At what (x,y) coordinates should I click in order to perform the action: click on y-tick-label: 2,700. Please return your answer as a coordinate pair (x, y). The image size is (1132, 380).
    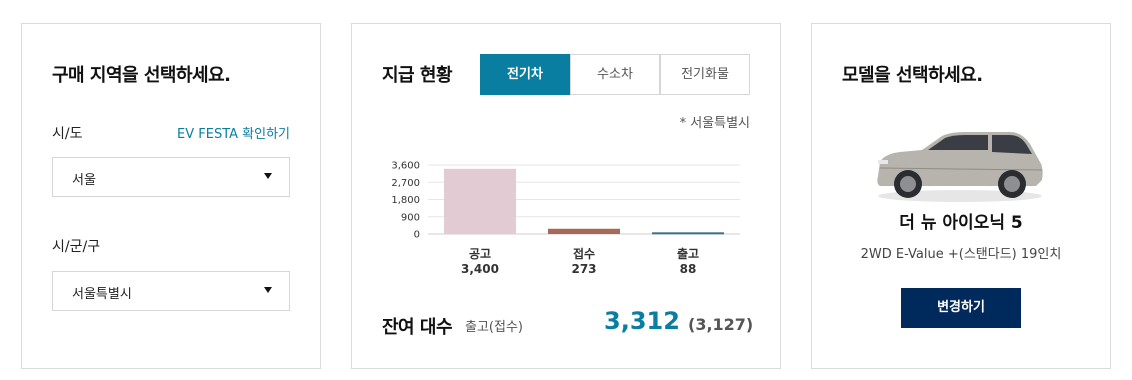
    Looking at the image, I should click on (405, 183).